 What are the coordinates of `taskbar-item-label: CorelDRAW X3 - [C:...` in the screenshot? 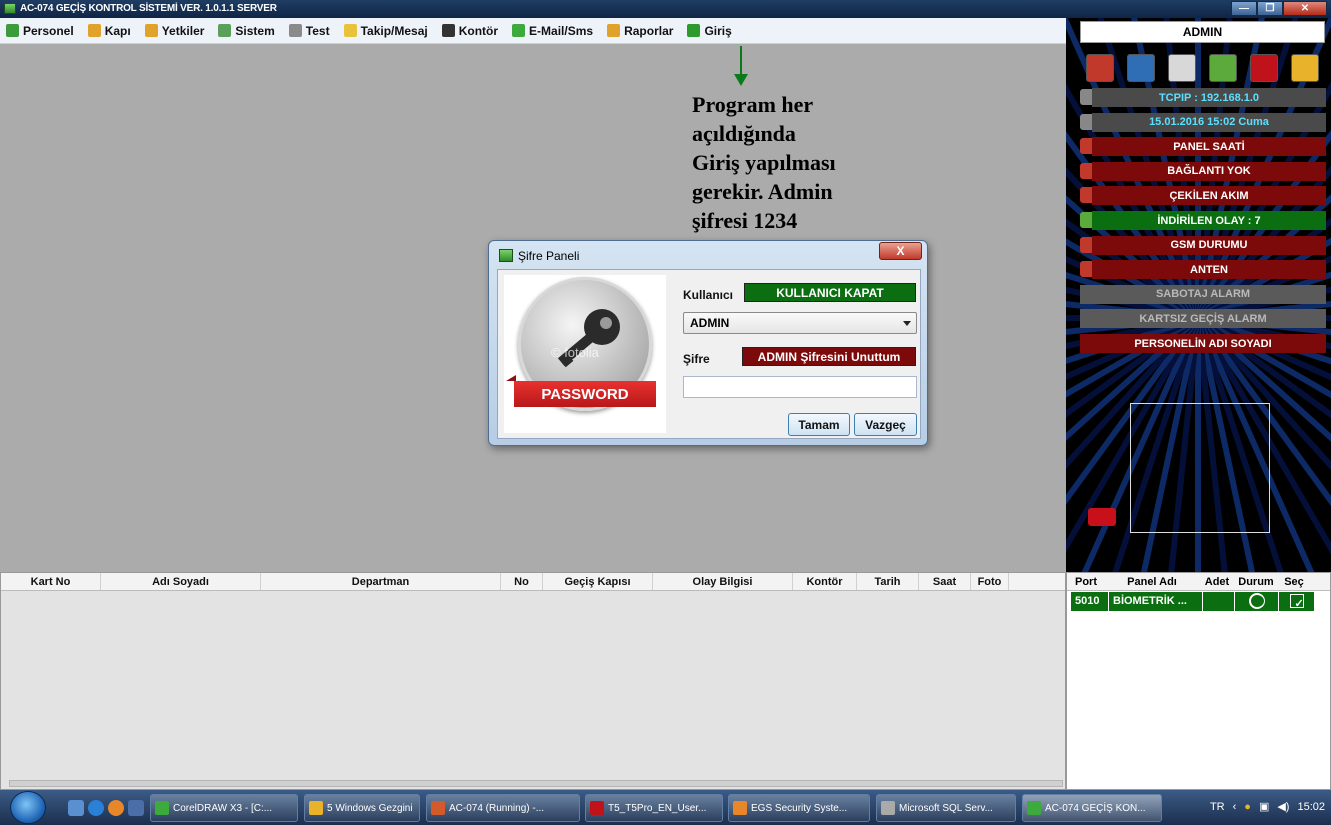 It's located at (223, 808).